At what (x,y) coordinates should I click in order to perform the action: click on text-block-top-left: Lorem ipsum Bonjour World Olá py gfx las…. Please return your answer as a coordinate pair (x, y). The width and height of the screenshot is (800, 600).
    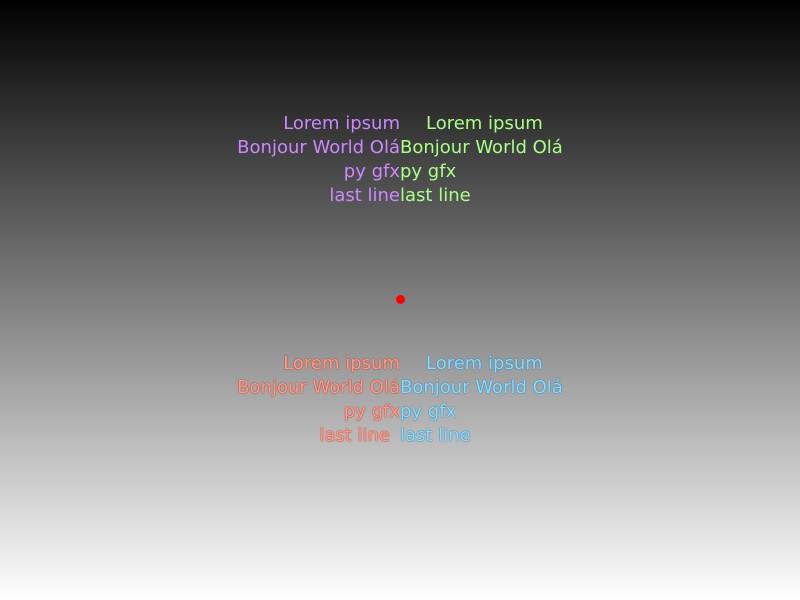
    Looking at the image, I should click on (318, 160).